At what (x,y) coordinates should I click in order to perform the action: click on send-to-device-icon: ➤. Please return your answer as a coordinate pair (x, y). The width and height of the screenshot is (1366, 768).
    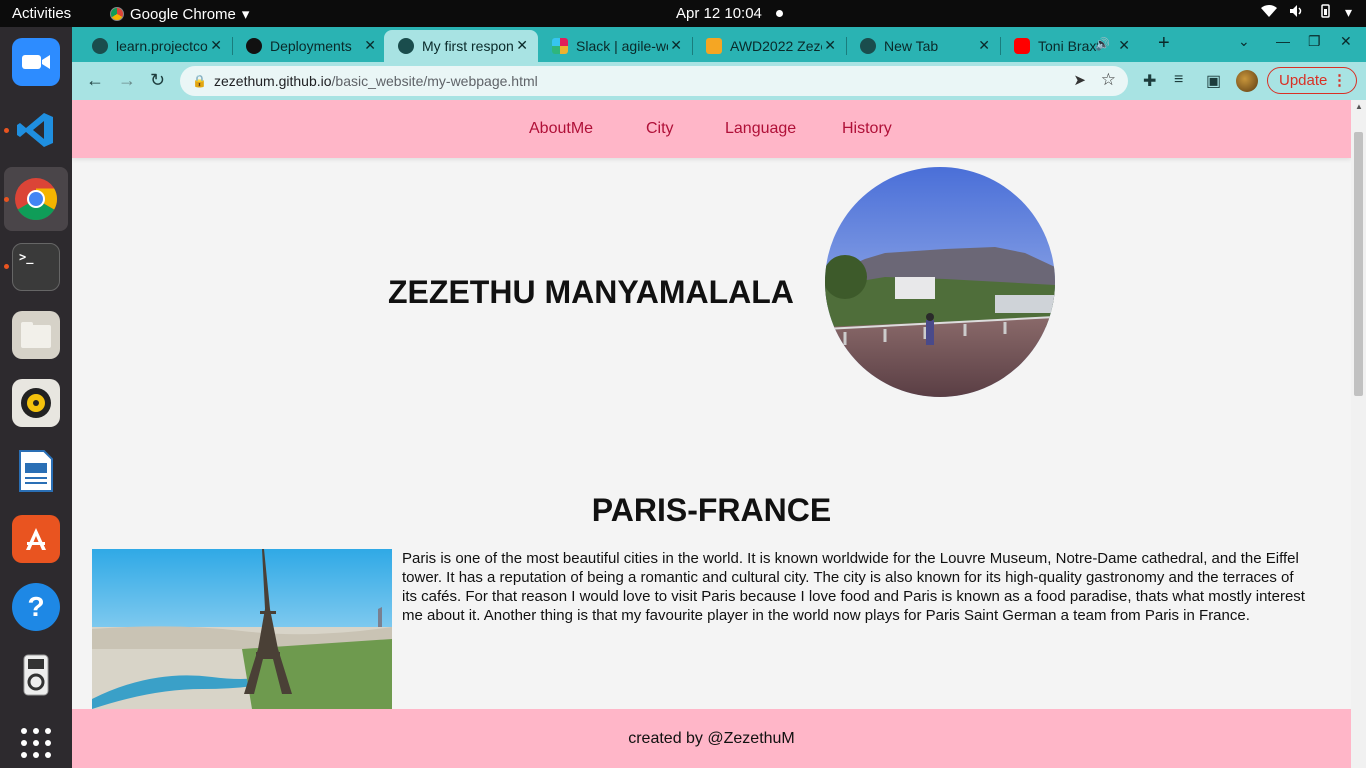
    Looking at the image, I should click on (1079, 80).